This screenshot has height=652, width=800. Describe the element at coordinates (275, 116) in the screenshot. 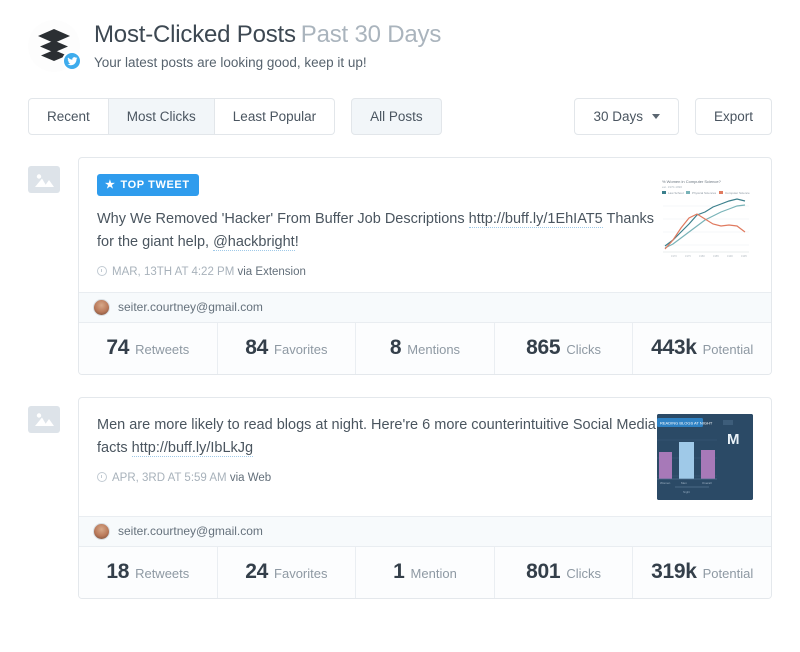

I see `sort-button-least-popular: Least Popular` at that location.